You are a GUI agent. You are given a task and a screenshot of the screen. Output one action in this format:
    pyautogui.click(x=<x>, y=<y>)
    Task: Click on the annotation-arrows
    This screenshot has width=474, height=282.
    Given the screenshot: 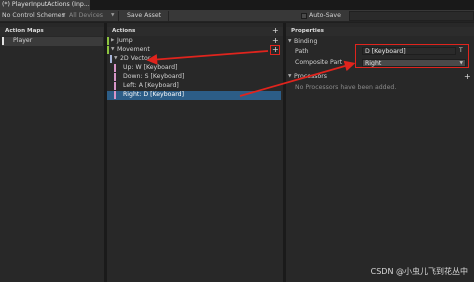 What is the action you would take?
    pyautogui.click(x=251, y=73)
    